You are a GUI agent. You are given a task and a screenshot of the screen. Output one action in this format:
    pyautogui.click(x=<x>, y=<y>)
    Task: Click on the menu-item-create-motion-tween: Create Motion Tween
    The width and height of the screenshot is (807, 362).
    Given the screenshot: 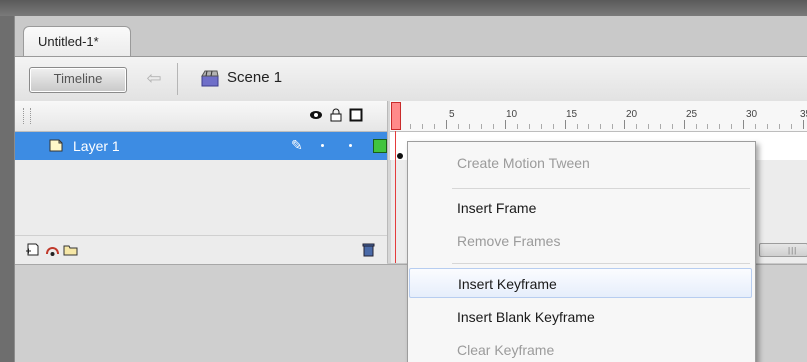 What is the action you would take?
    pyautogui.click(x=580, y=163)
    